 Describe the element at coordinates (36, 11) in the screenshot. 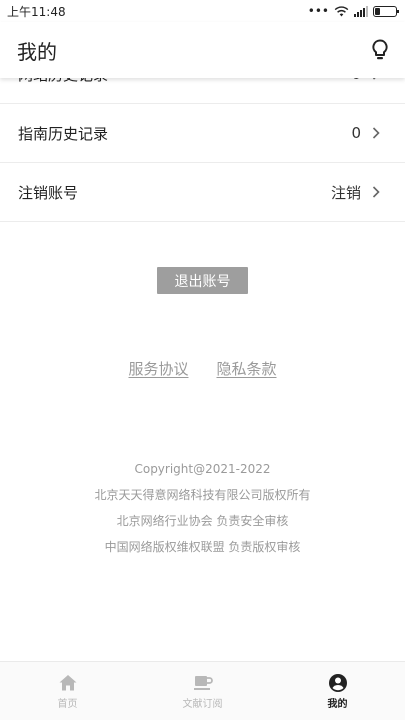

I see `status-time: 上午11:48` at that location.